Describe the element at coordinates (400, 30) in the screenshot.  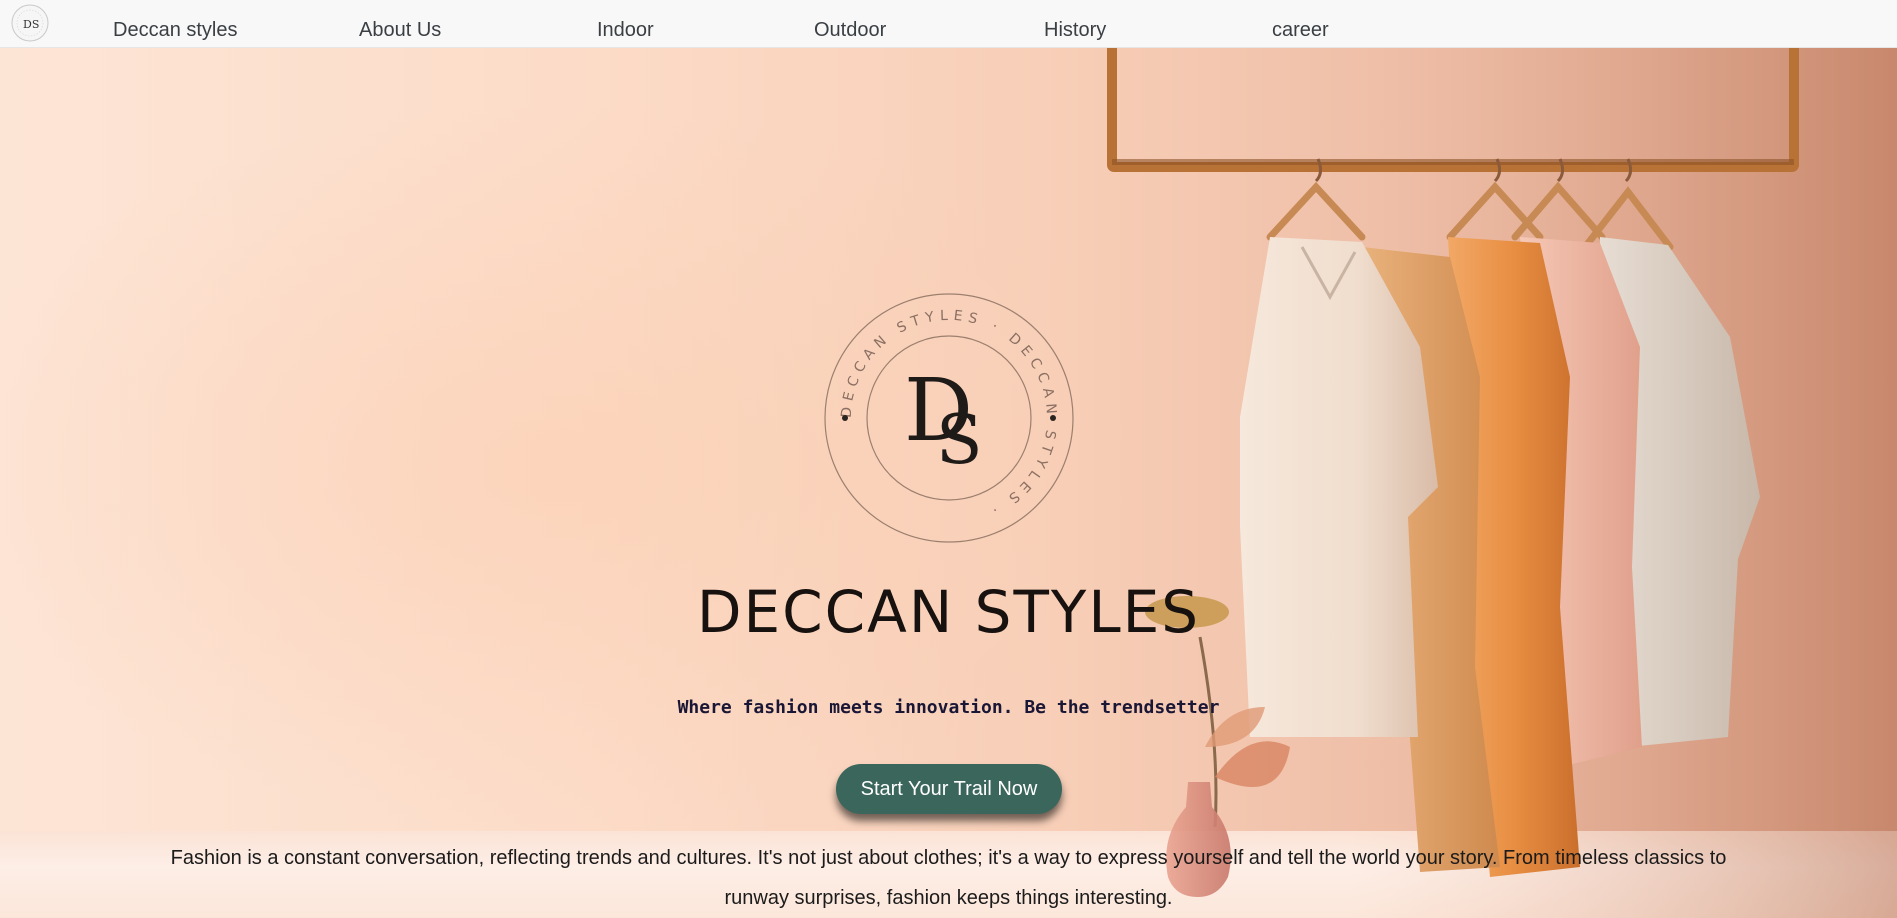
I see `nav-link-about-us: About Us` at that location.